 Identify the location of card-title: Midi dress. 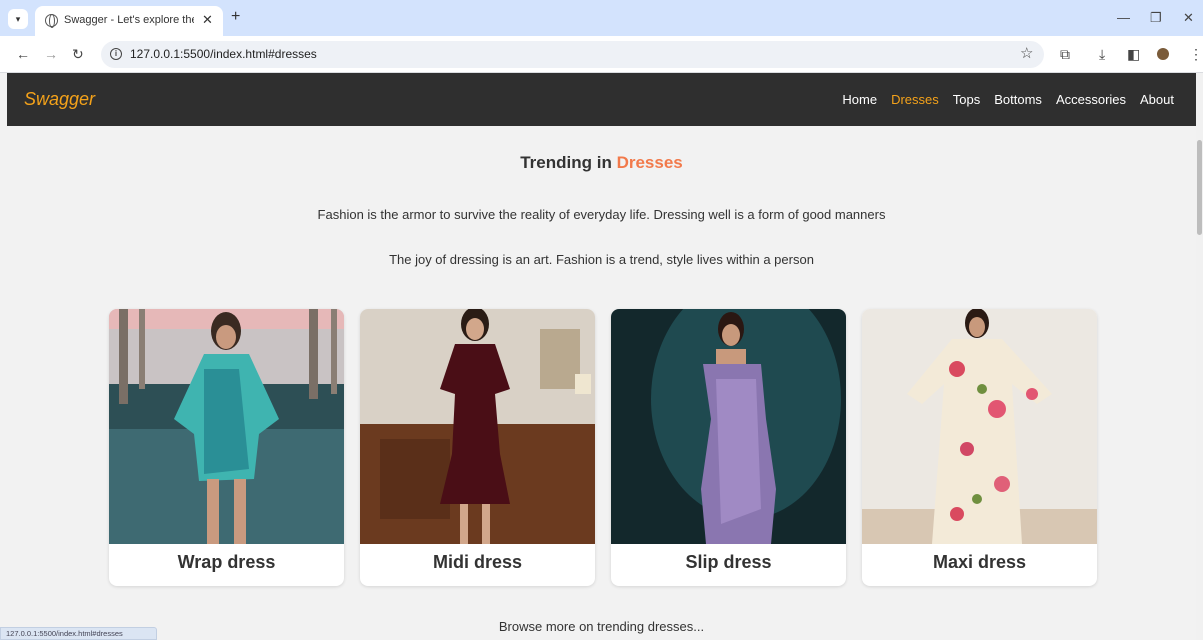
(477, 562).